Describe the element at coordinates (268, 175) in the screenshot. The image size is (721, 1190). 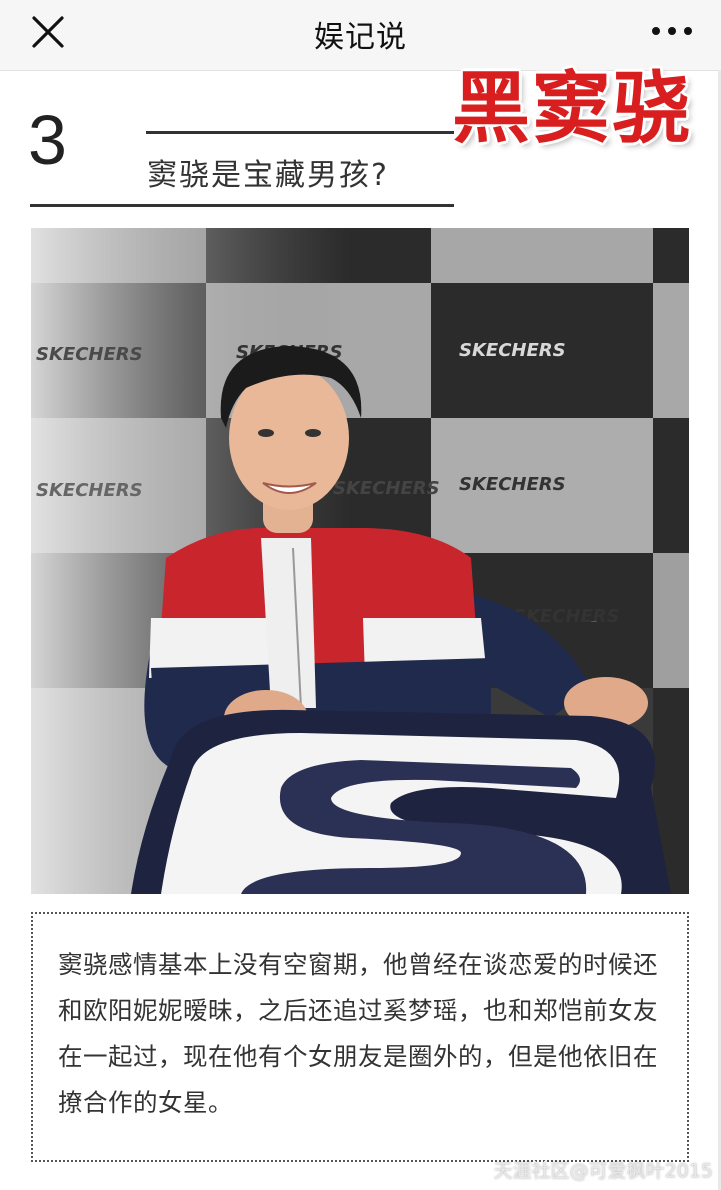
I see `section-title: 窦骁是宝藏男孩?` at that location.